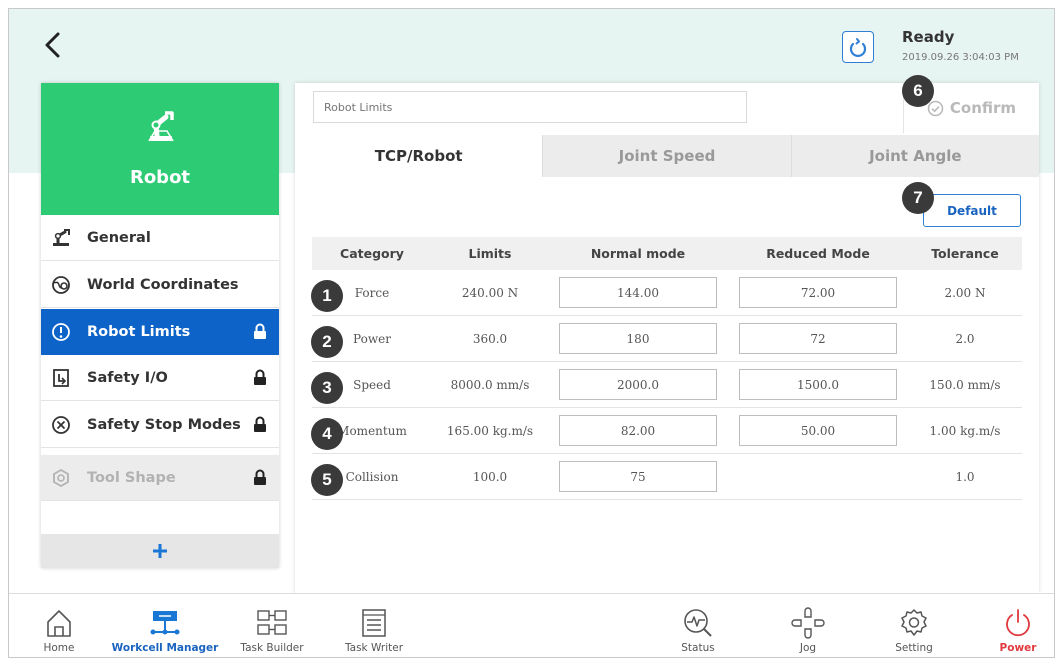  I want to click on callout-badge: 6, so click(918, 91).